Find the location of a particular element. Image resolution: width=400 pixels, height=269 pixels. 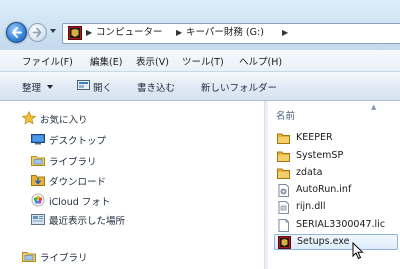

document-icon is located at coordinates (283, 225).